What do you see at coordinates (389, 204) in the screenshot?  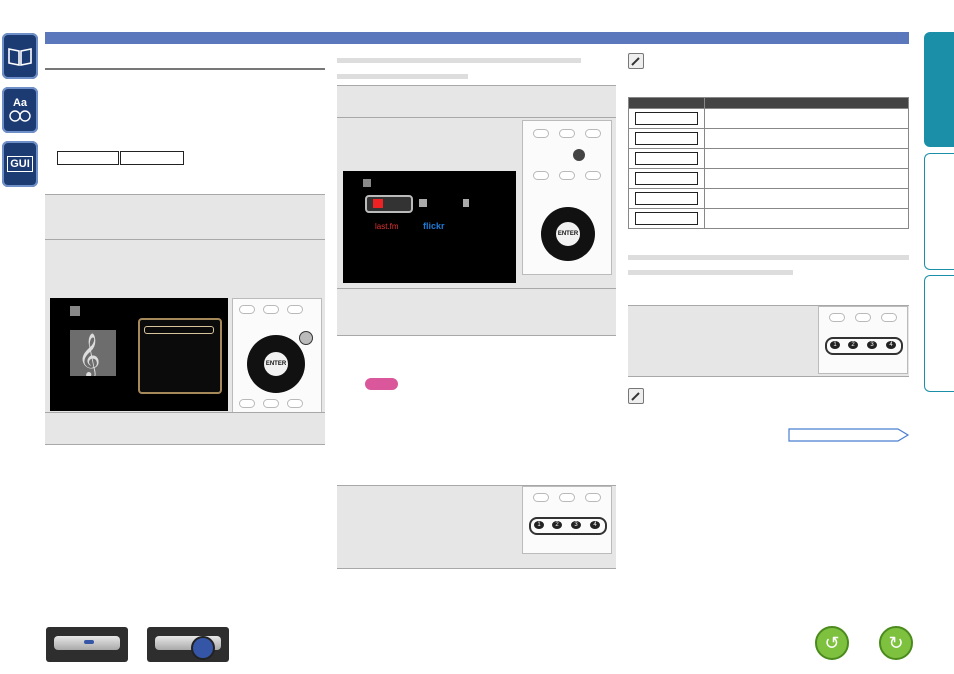 I see `selected-service` at bounding box center [389, 204].